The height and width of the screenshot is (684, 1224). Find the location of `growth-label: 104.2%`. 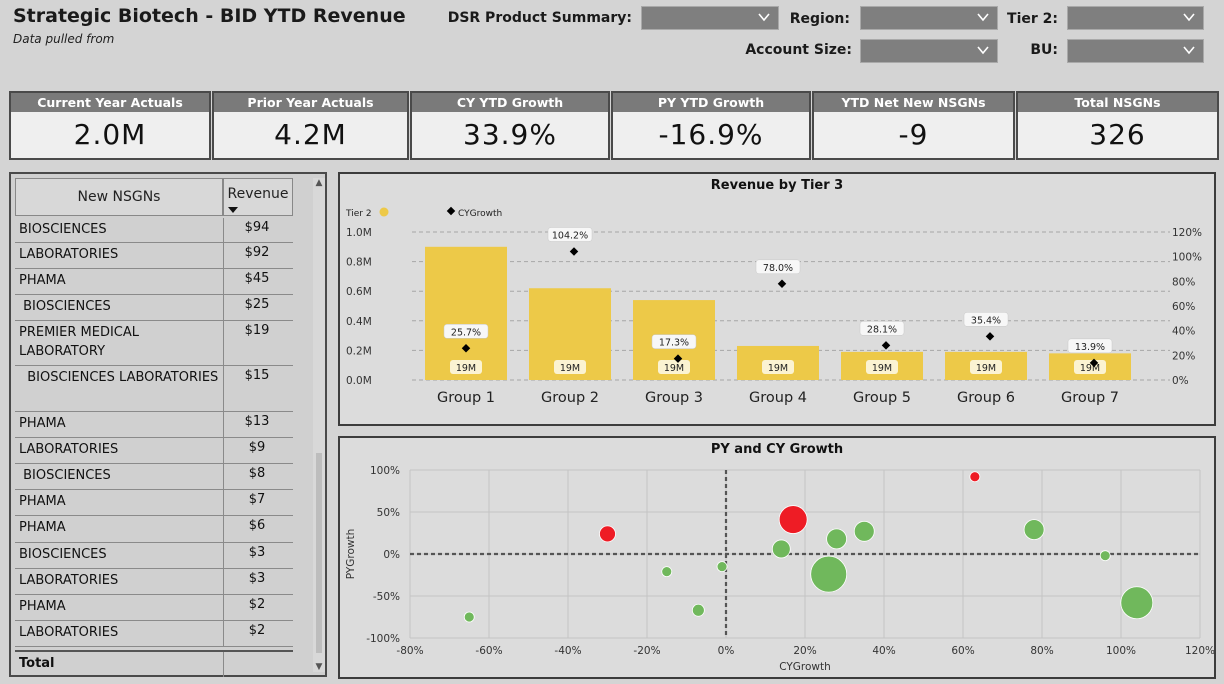

growth-label: 104.2% is located at coordinates (570, 235).